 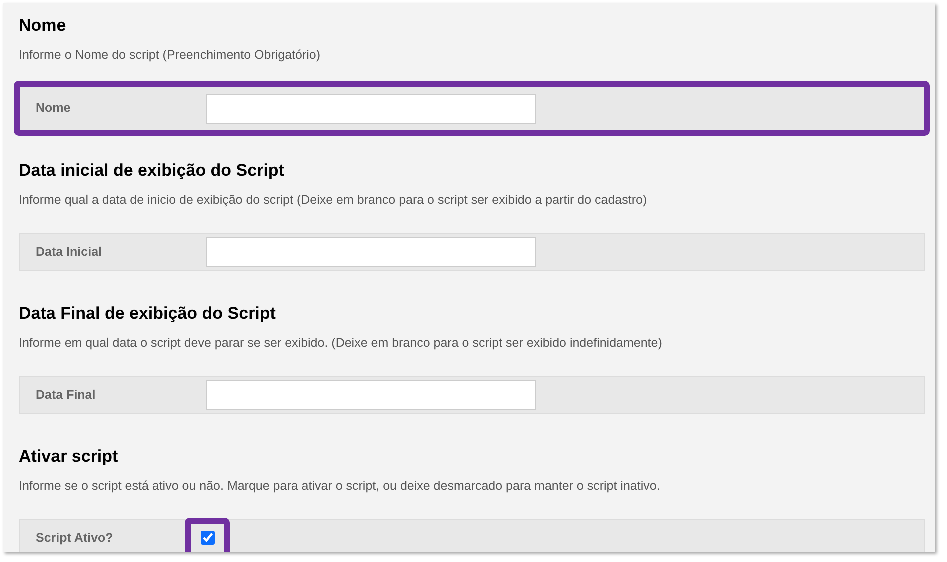 What do you see at coordinates (341, 343) in the screenshot?
I see `section-hint: Informe em qual data o script deve parar se ser exibido. (Deixe em branco para o script ser exibido indefinidamente)` at bounding box center [341, 343].